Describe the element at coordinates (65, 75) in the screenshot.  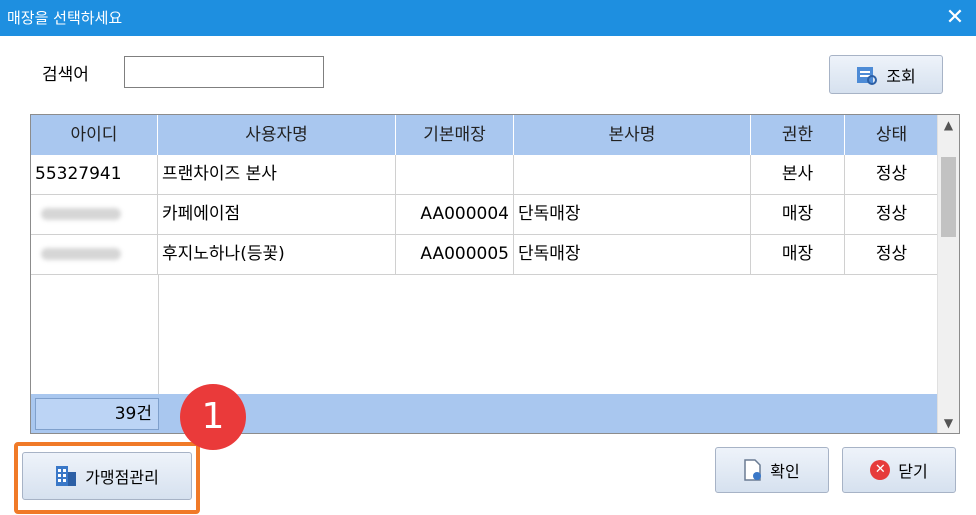
I see `search-label: 검색어` at that location.